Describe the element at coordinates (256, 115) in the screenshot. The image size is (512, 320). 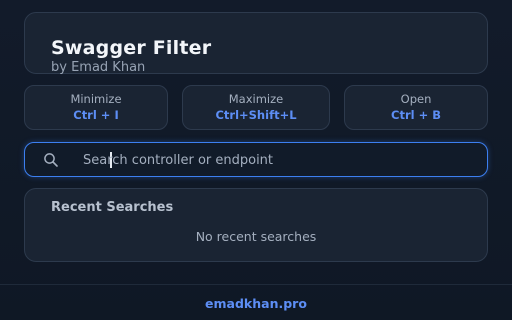
I see `shortcut-maximize-keys: Ctrl+Shift+L` at that location.